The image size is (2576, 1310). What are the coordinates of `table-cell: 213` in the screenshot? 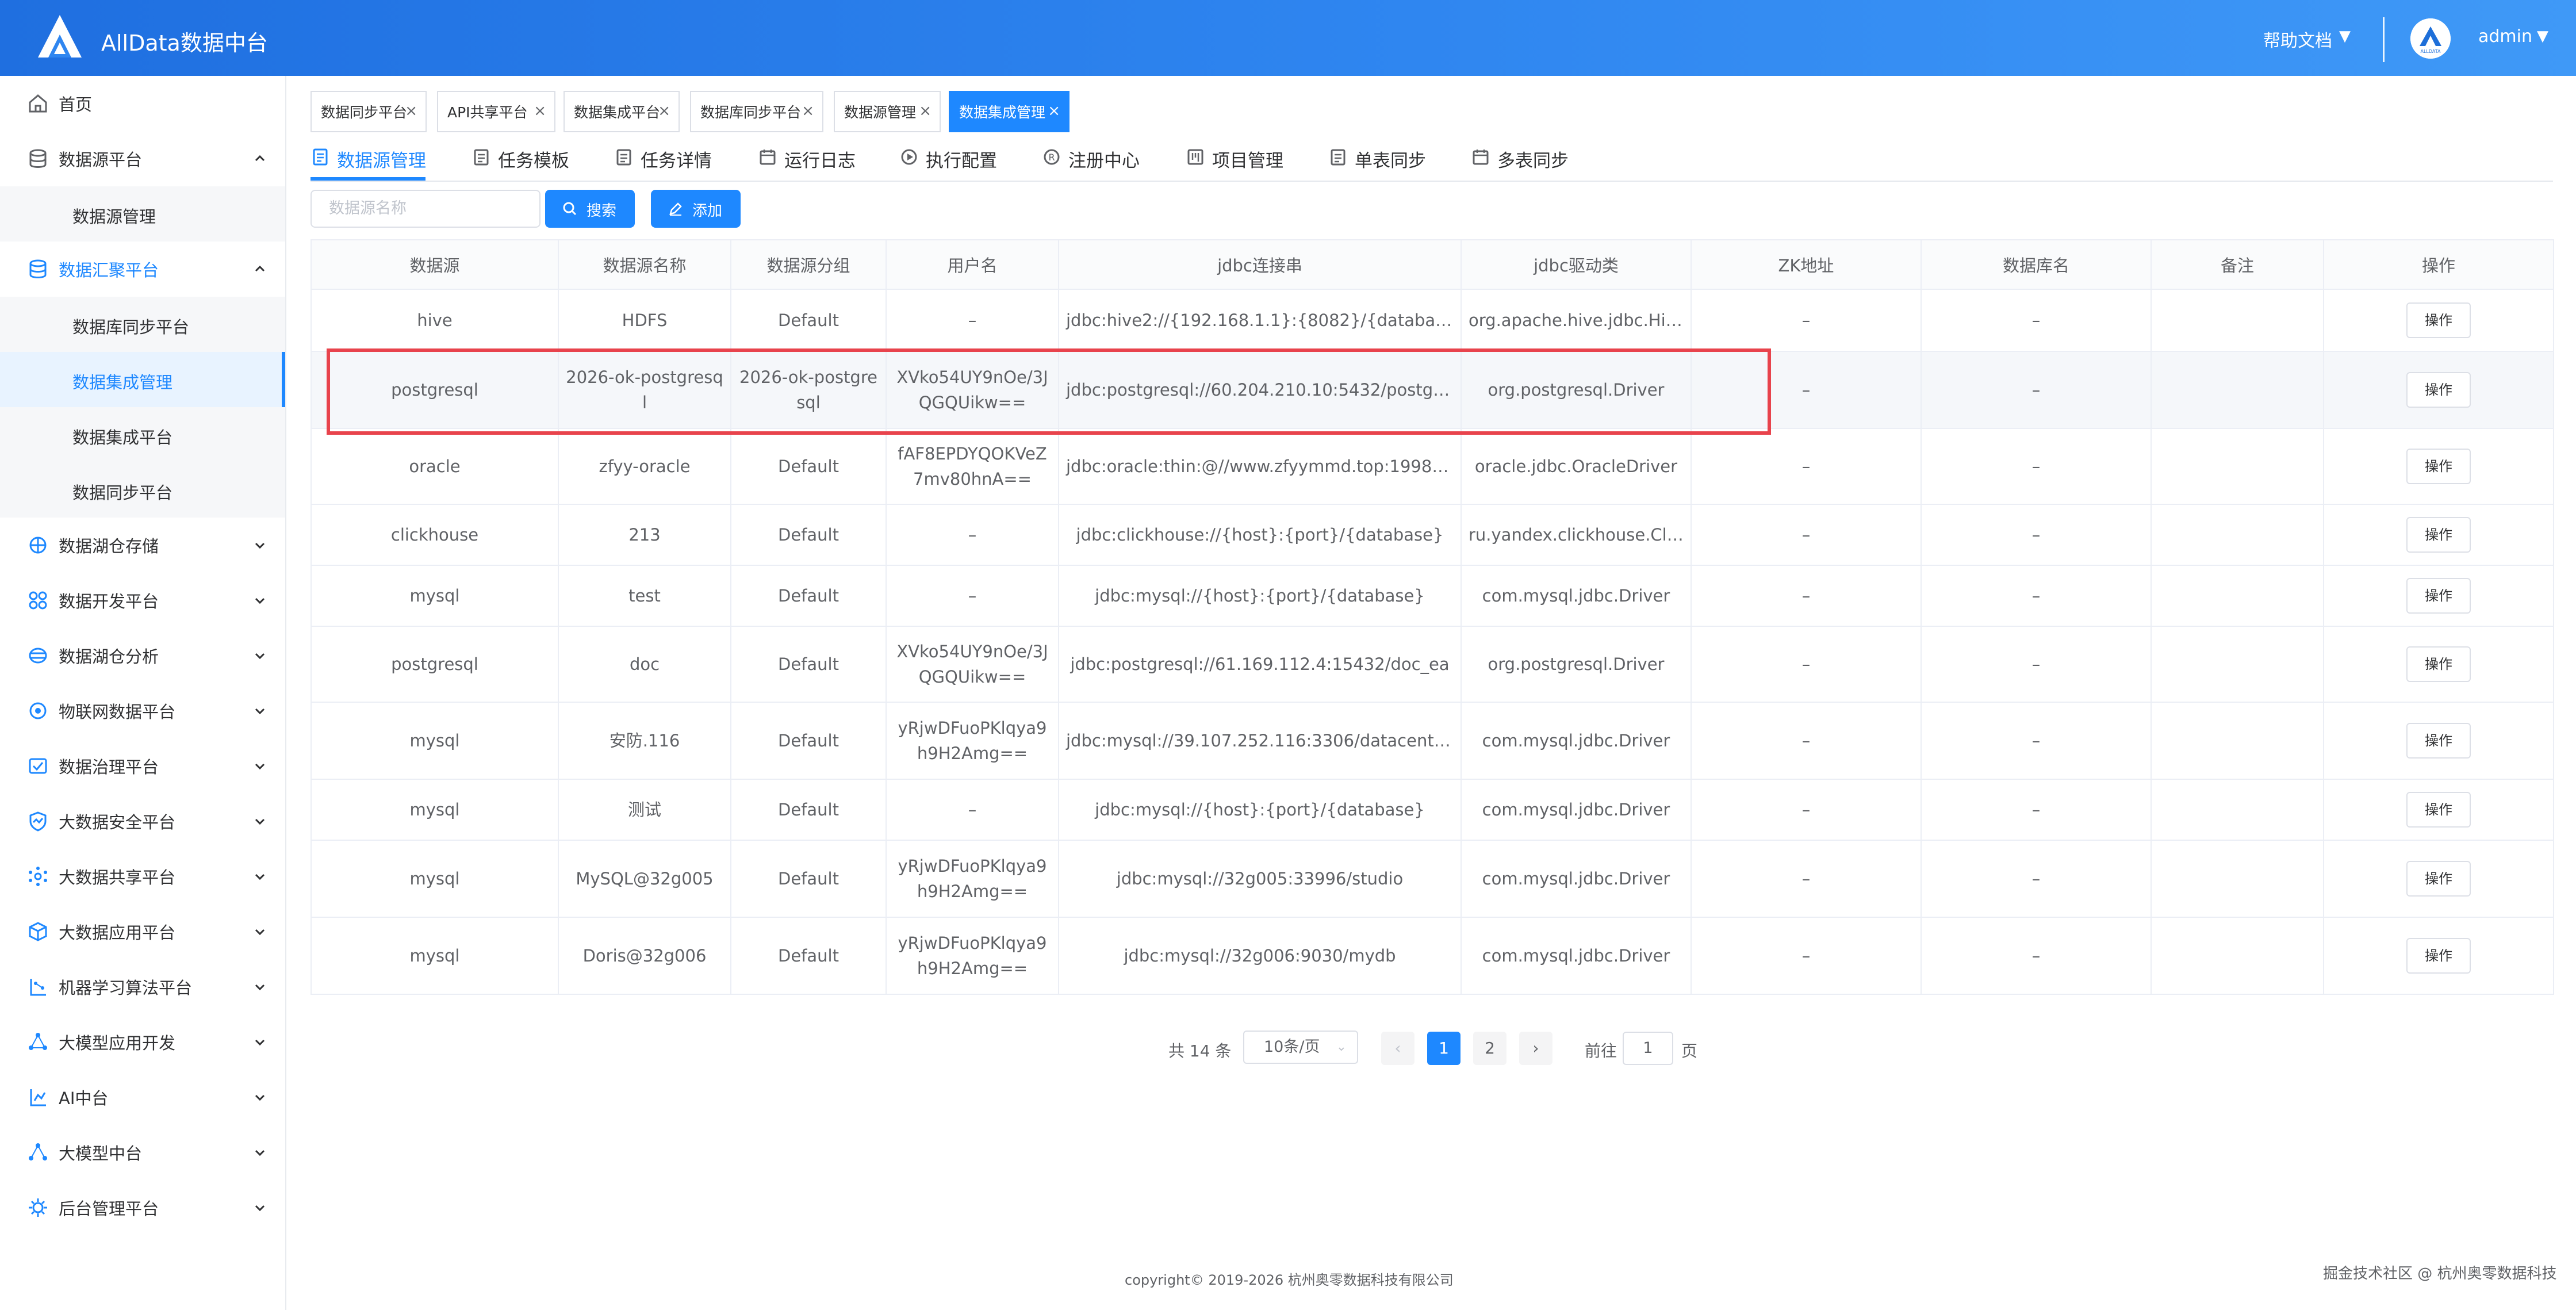 It's located at (644, 535).